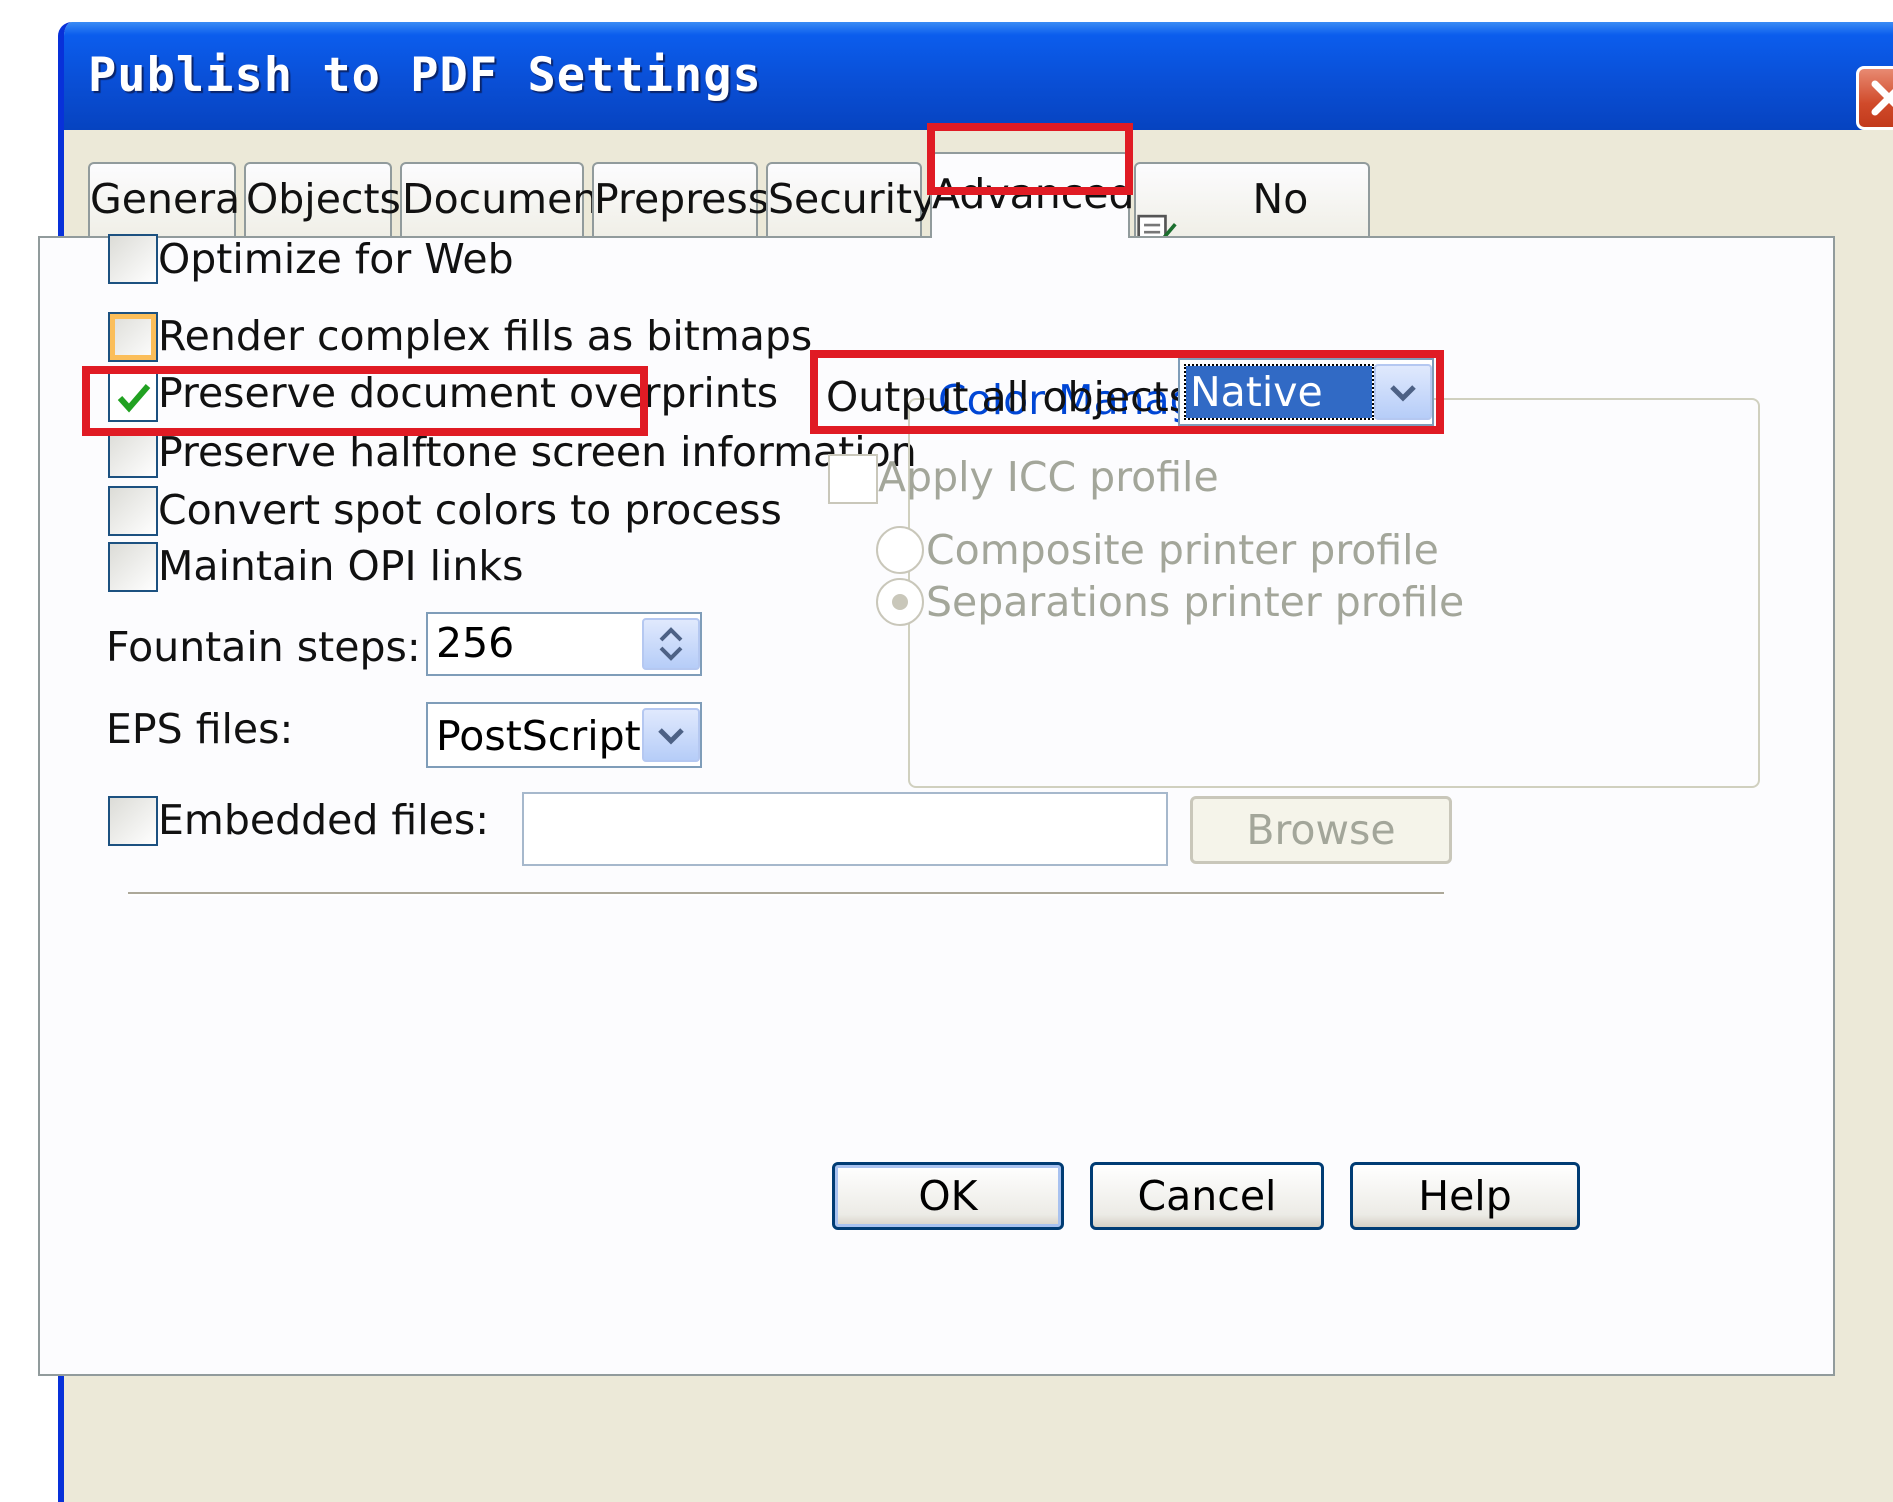 The width and height of the screenshot is (1893, 1502). I want to click on apply-icc-label: Apply ICC profile, so click(1048, 477).